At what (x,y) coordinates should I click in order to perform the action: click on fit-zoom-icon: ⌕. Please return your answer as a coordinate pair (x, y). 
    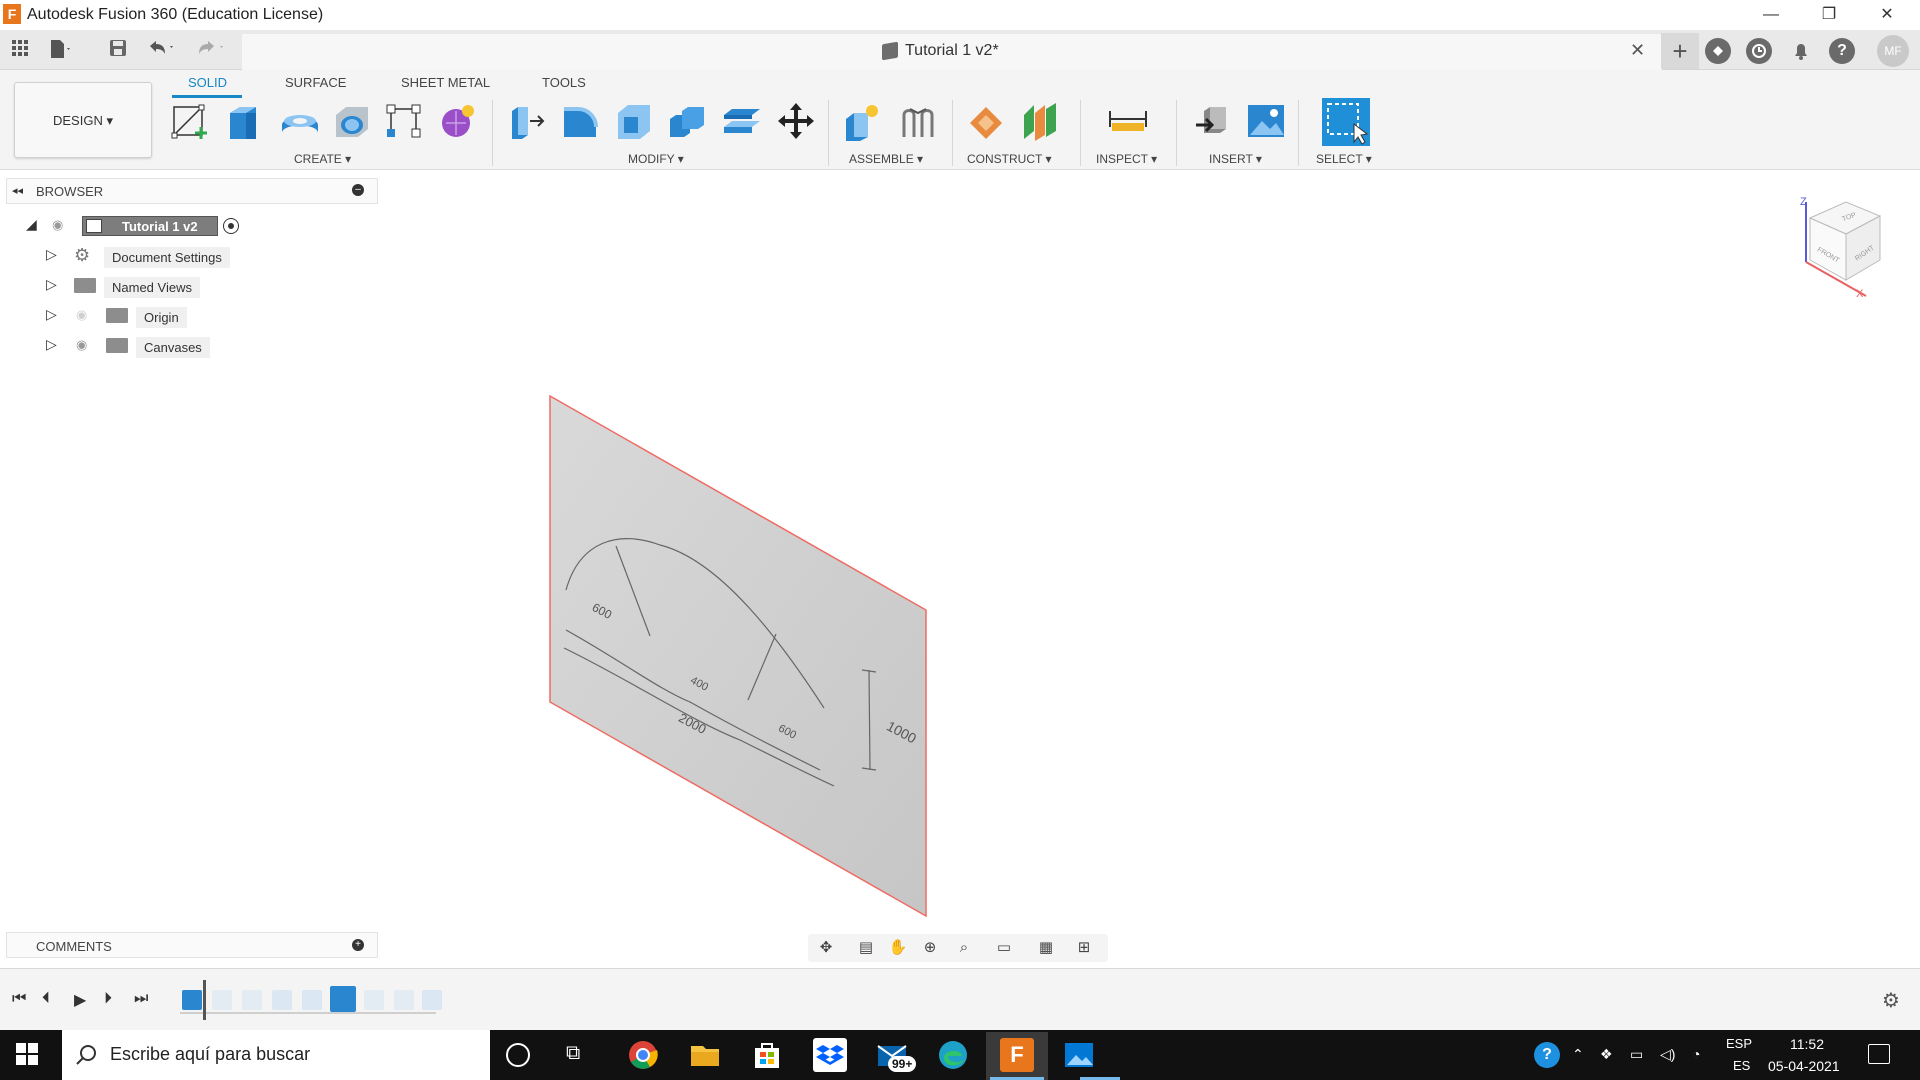
    Looking at the image, I should click on (964, 948).